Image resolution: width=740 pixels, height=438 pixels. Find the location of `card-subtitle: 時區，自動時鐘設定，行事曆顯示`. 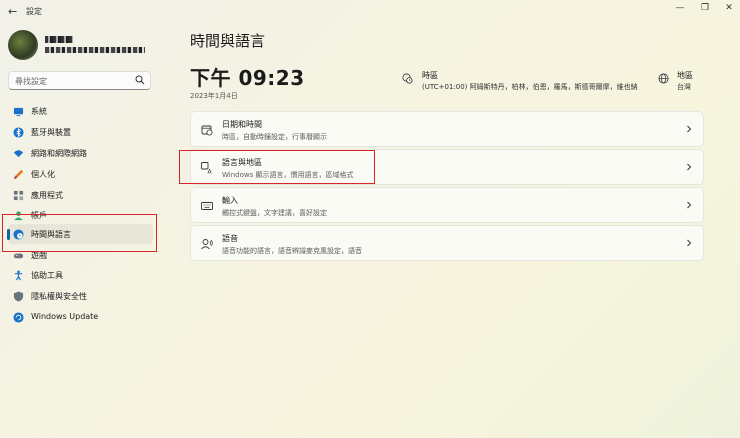

card-subtitle: 時區，自動時鐘設定，行事曆顯示 is located at coordinates (274, 137).